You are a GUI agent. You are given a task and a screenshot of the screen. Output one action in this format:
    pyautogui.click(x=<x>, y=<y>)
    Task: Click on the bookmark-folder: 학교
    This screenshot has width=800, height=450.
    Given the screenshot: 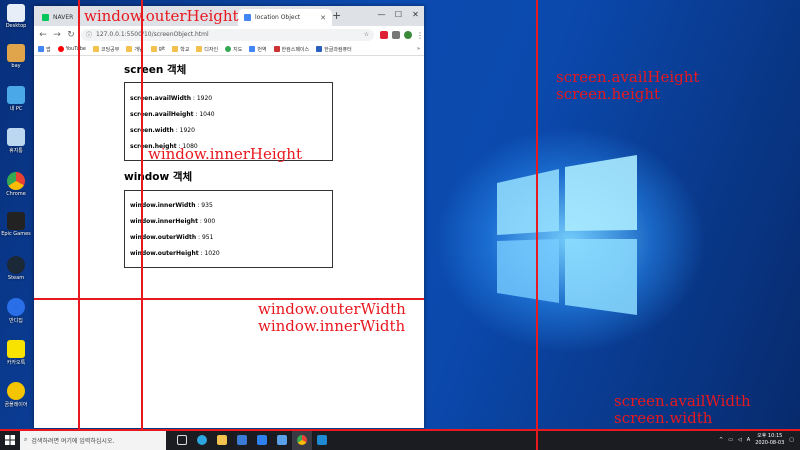 What is the action you would take?
    pyautogui.click(x=180, y=49)
    